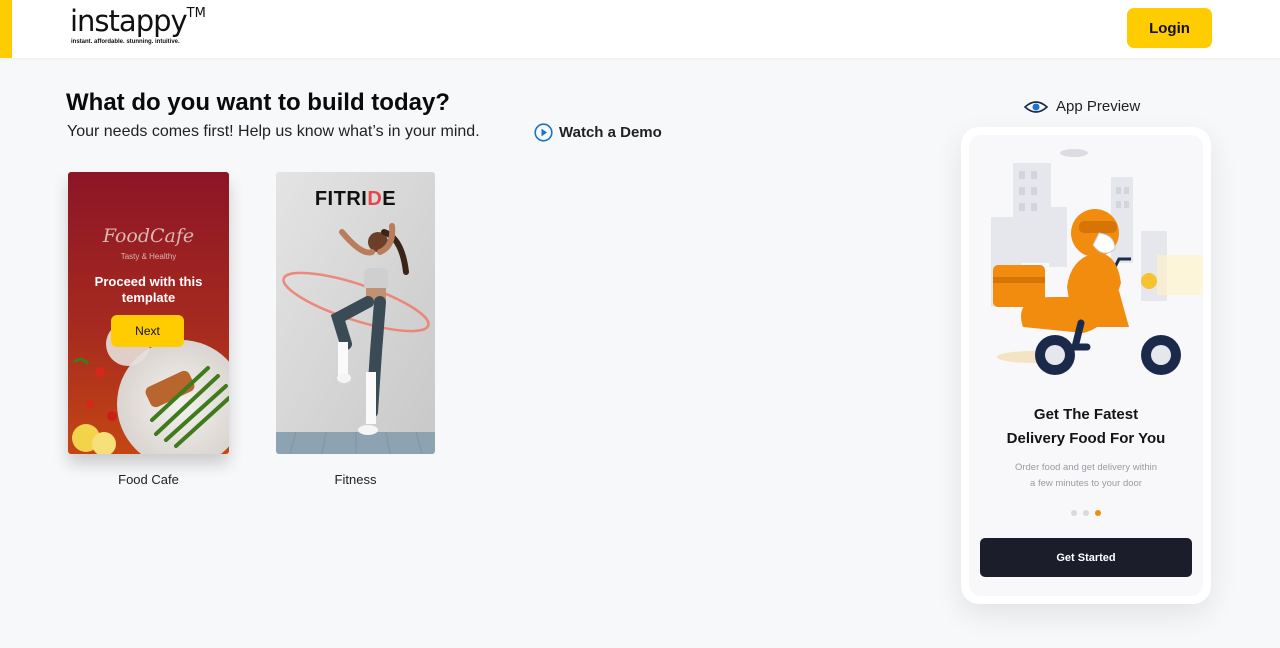 The height and width of the screenshot is (648, 1280). I want to click on app-preview-header: App Preview, so click(1082, 106).